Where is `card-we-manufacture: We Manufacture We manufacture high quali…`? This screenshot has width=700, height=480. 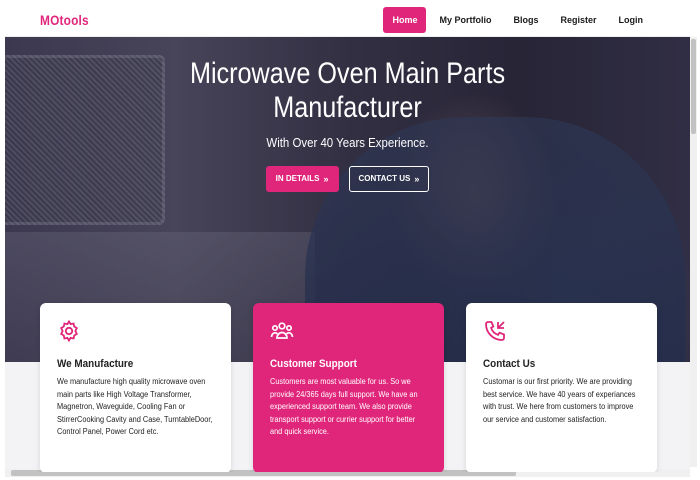 card-we-manufacture: We Manufacture We manufacture high quali… is located at coordinates (135, 387).